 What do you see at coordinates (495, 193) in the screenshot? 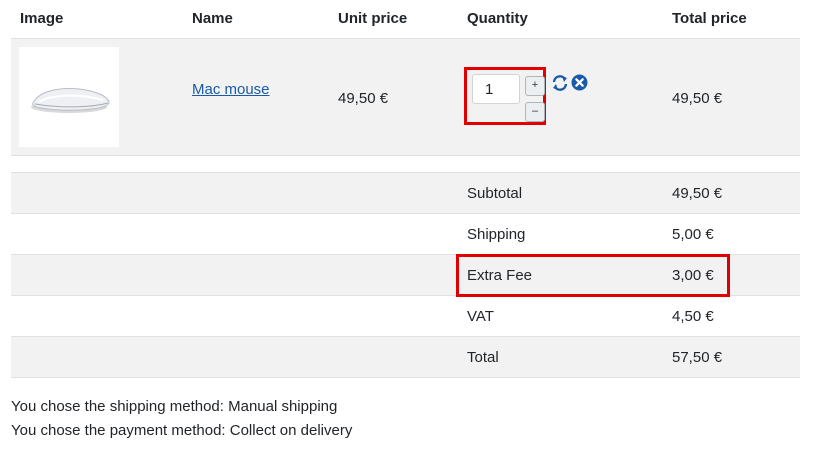
I see `subtotal-label: Subtotal` at bounding box center [495, 193].